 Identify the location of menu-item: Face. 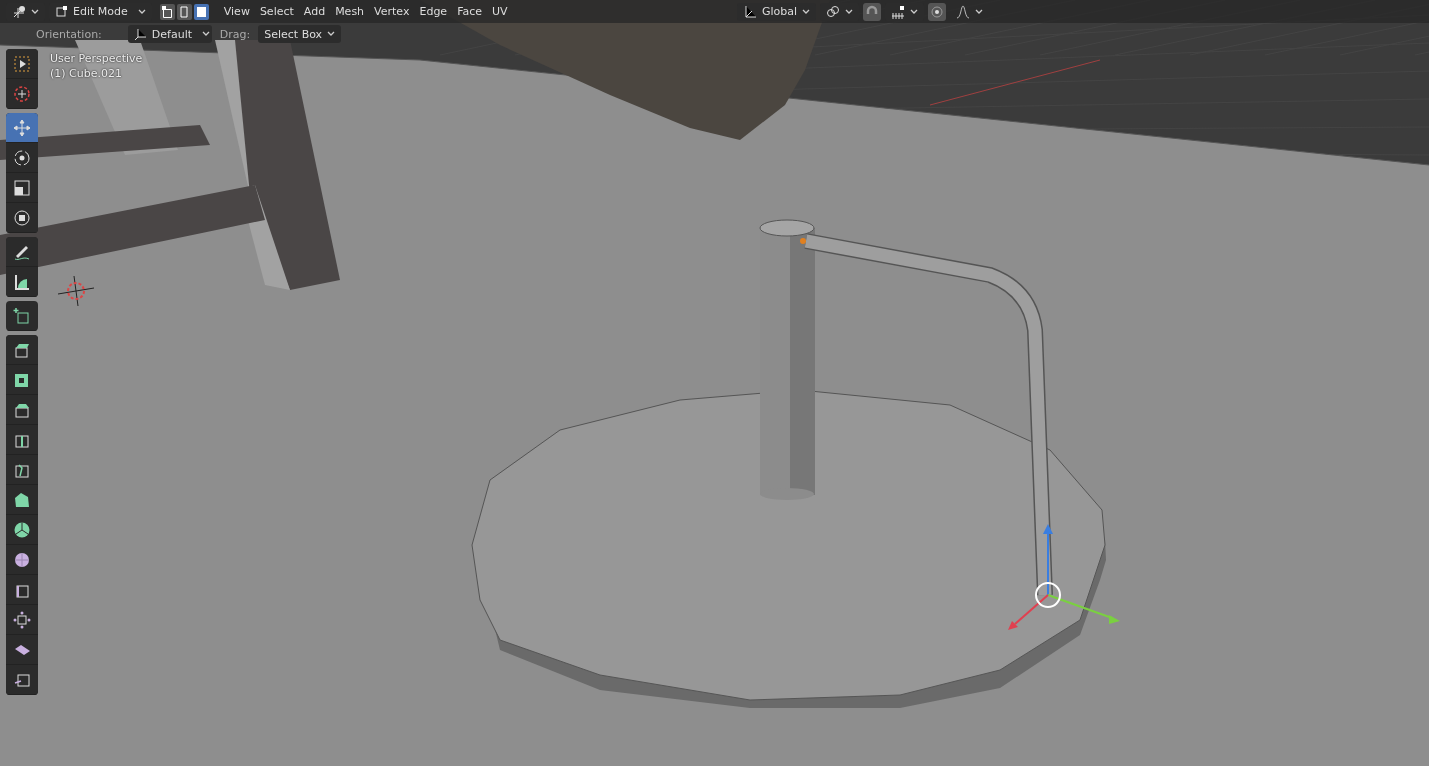
(469, 11).